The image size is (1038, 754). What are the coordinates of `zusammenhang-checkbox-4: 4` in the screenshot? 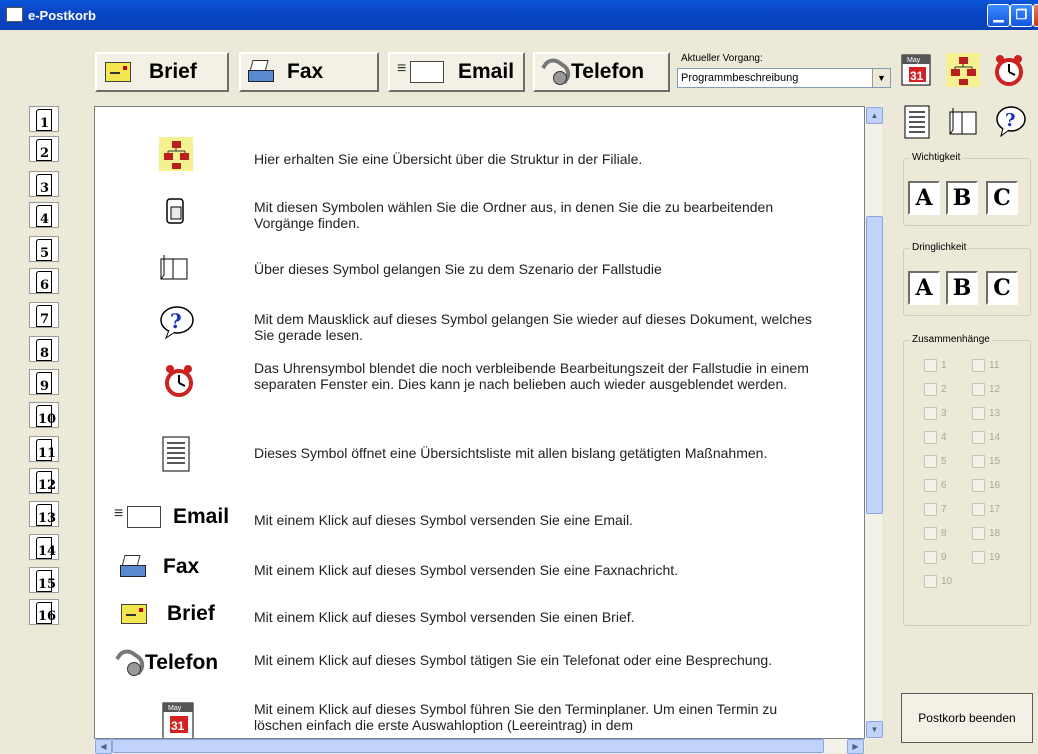 It's located at (935, 437).